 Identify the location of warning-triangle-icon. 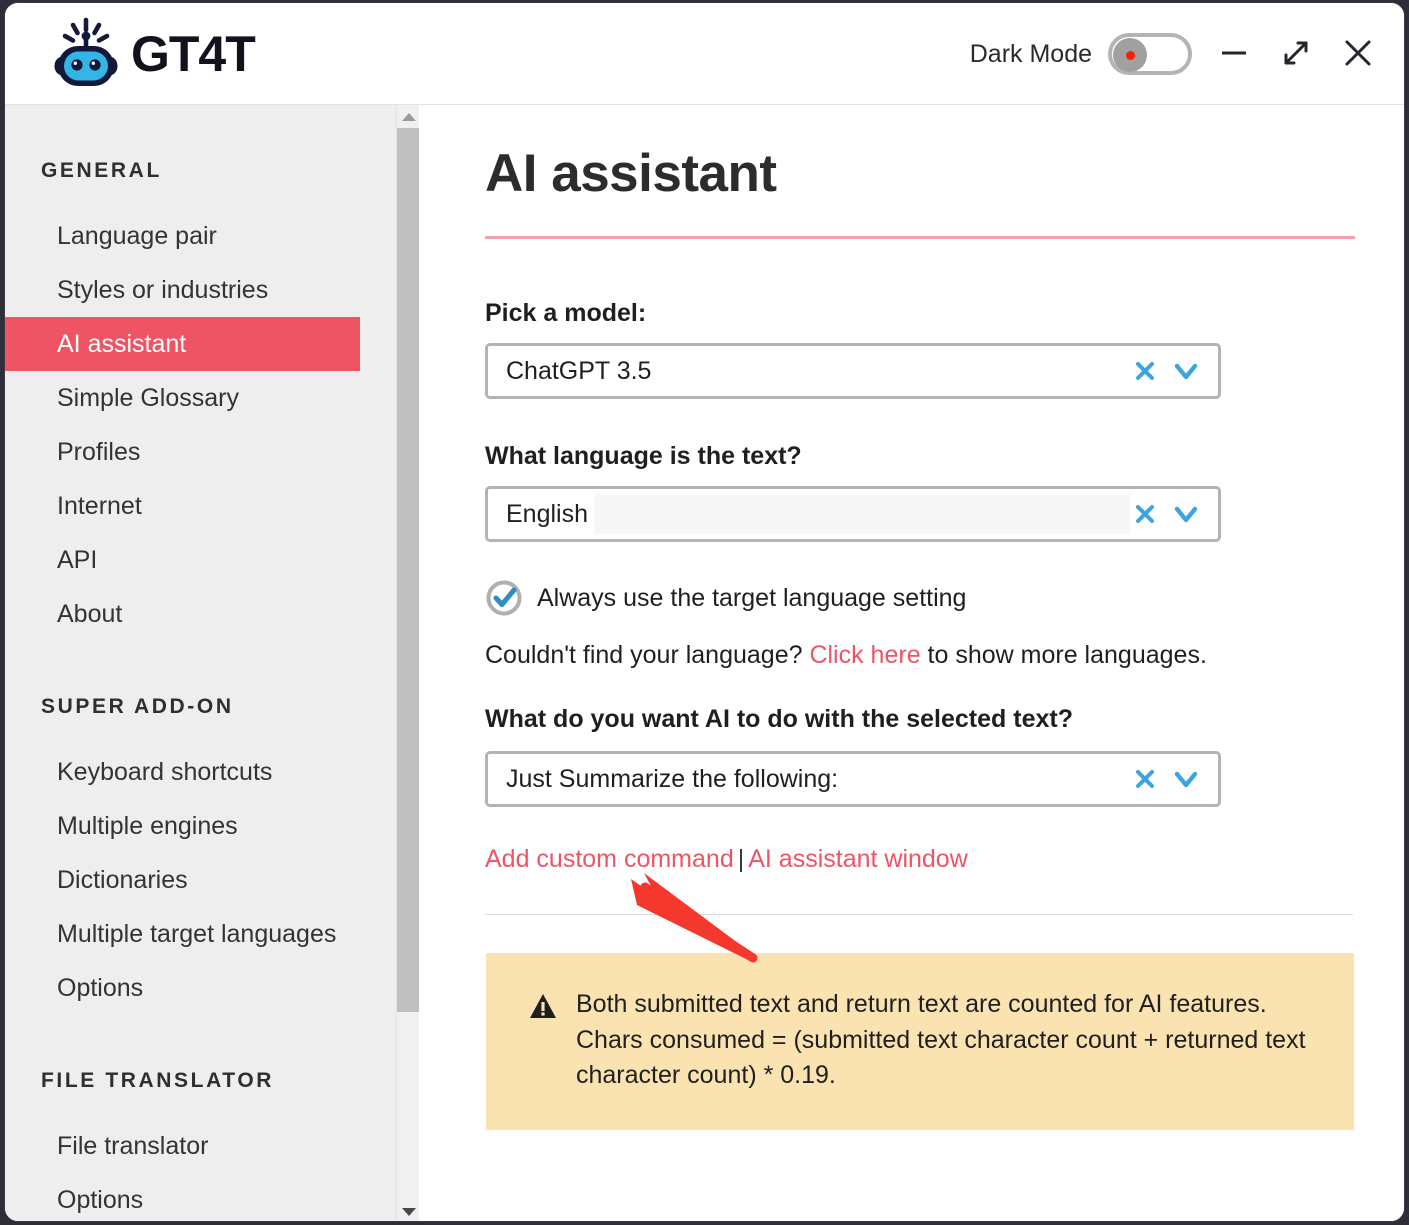
(543, 1006).